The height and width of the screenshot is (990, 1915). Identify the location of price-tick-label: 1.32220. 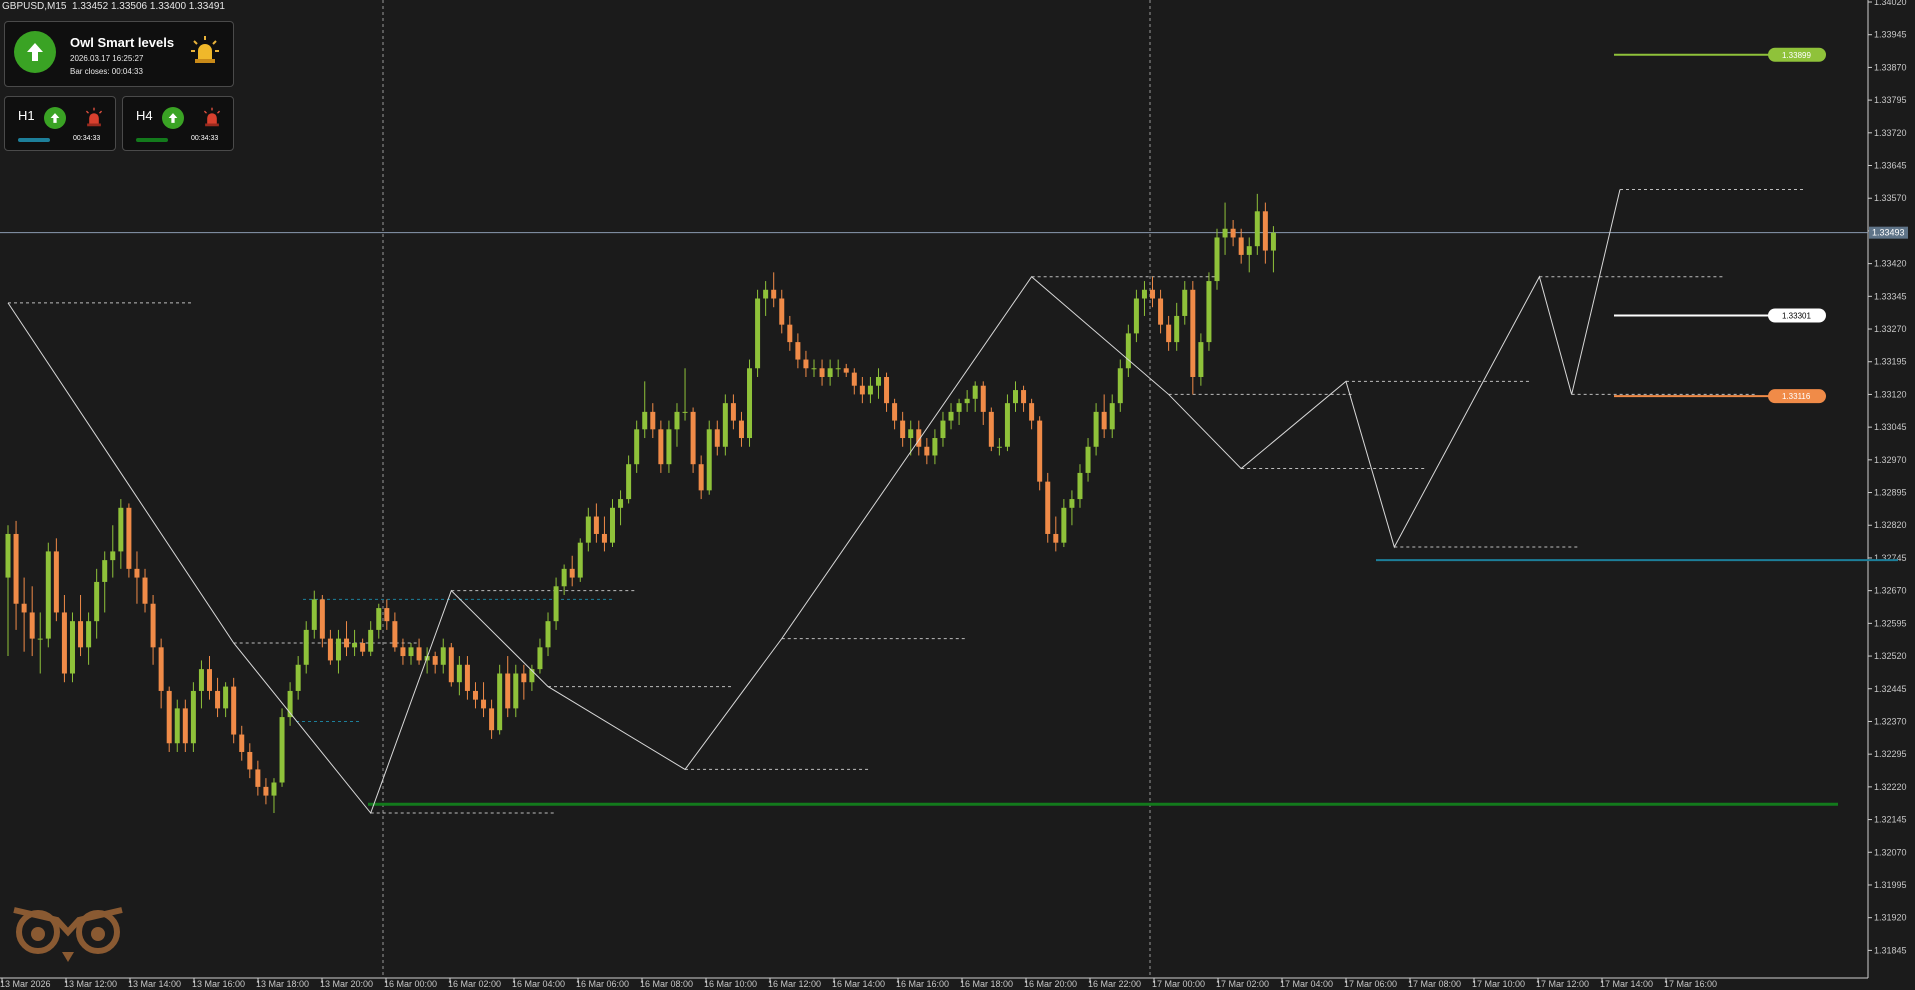
(1890, 787).